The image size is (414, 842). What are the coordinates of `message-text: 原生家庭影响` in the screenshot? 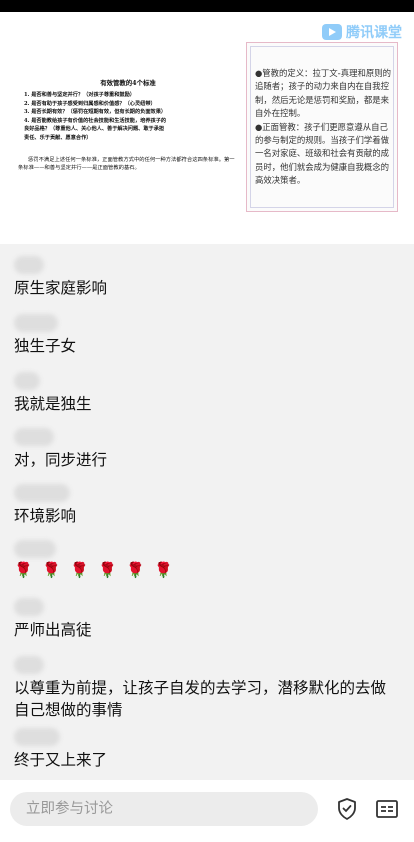 It's located at (61, 288).